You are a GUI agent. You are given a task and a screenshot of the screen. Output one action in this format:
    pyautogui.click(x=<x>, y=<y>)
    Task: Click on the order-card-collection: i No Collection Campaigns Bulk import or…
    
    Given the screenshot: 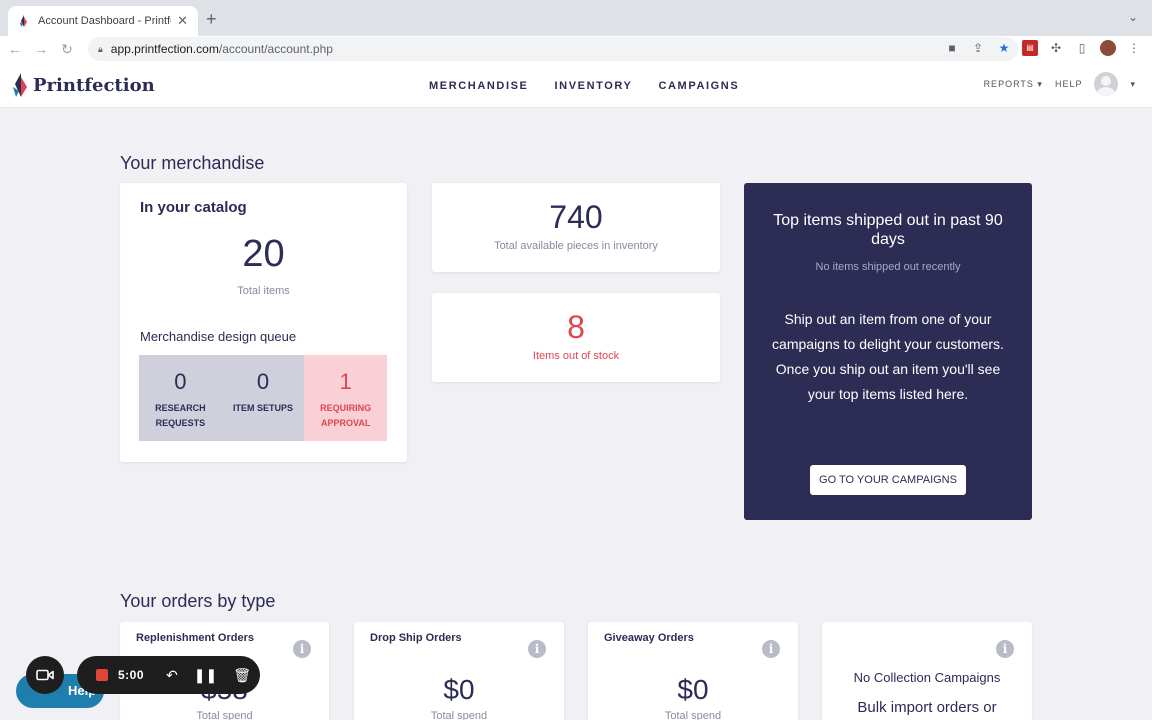 What is the action you would take?
    pyautogui.click(x=927, y=671)
    